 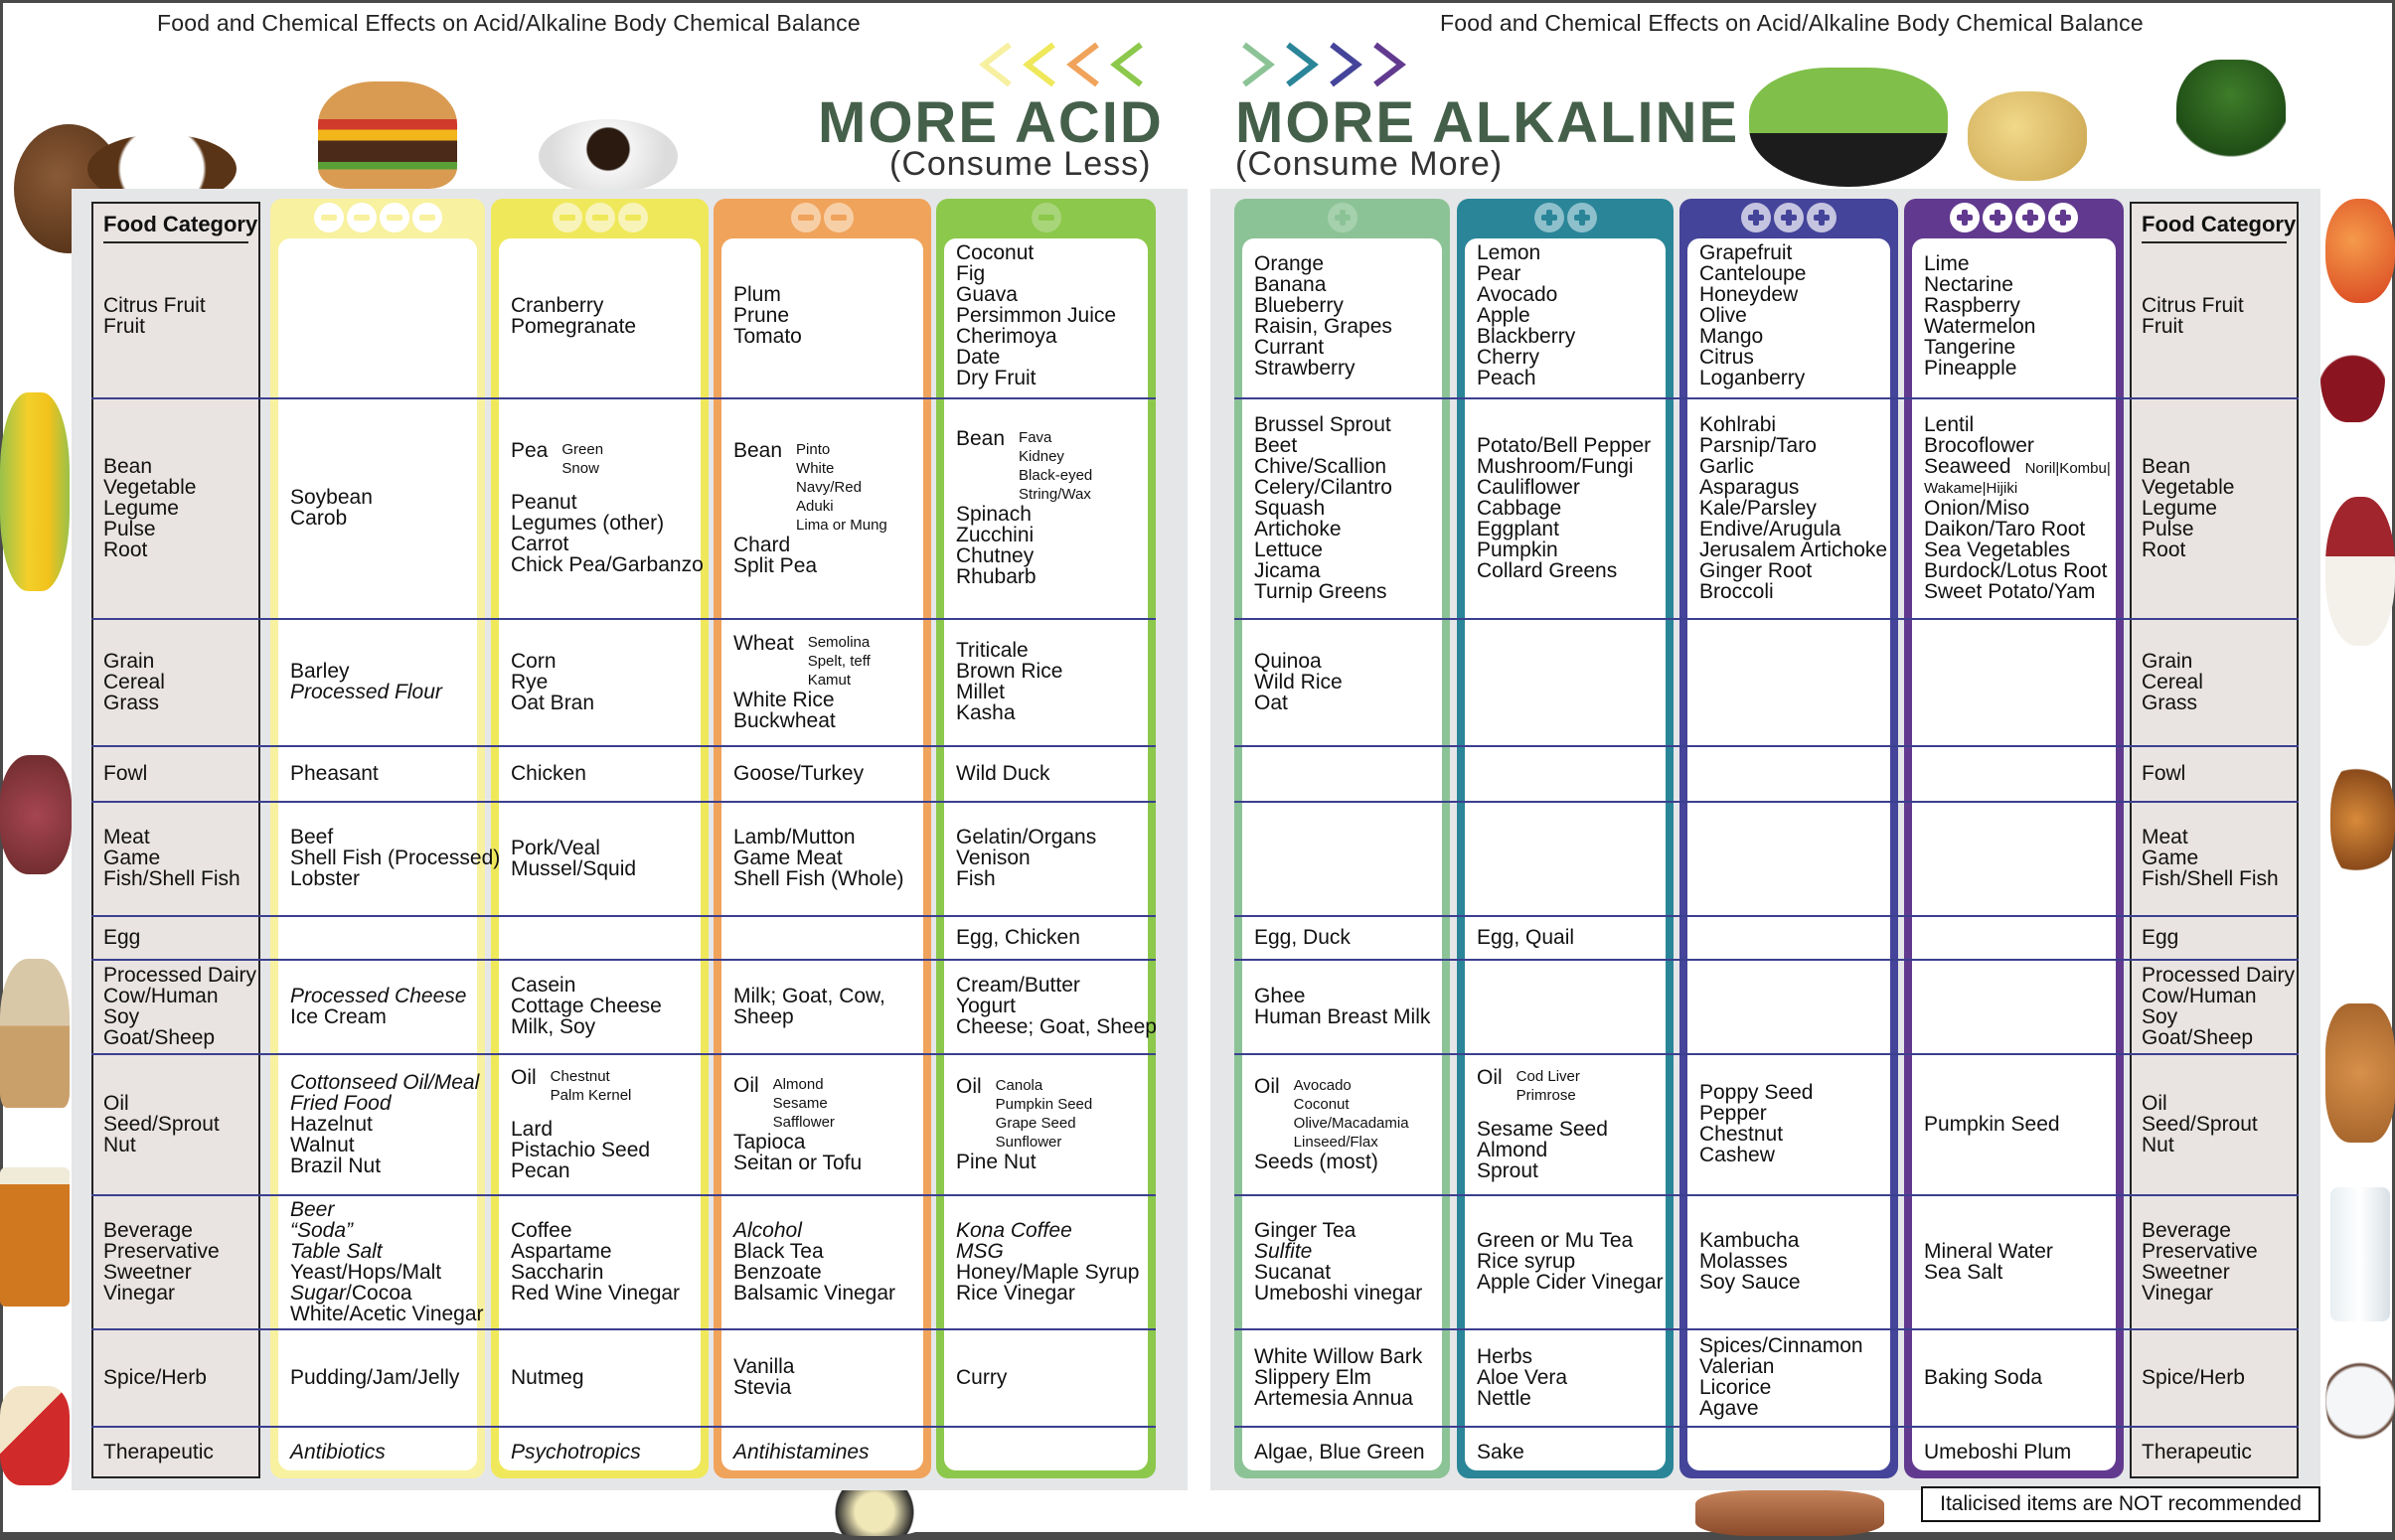 What do you see at coordinates (1338, 1273) in the screenshot?
I see `food-item: Sucanat` at bounding box center [1338, 1273].